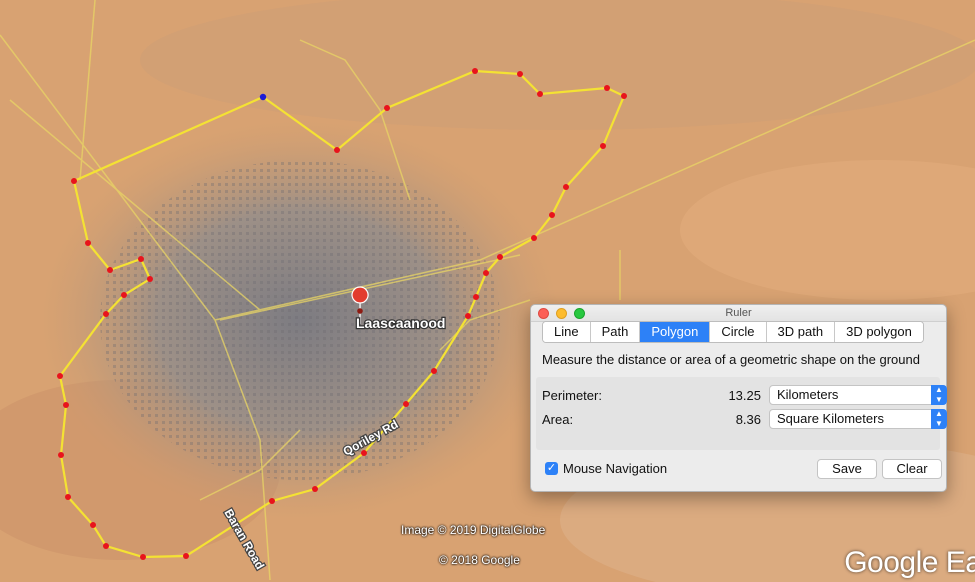 The width and height of the screenshot is (975, 582). I want to click on tab-line: Line, so click(567, 332).